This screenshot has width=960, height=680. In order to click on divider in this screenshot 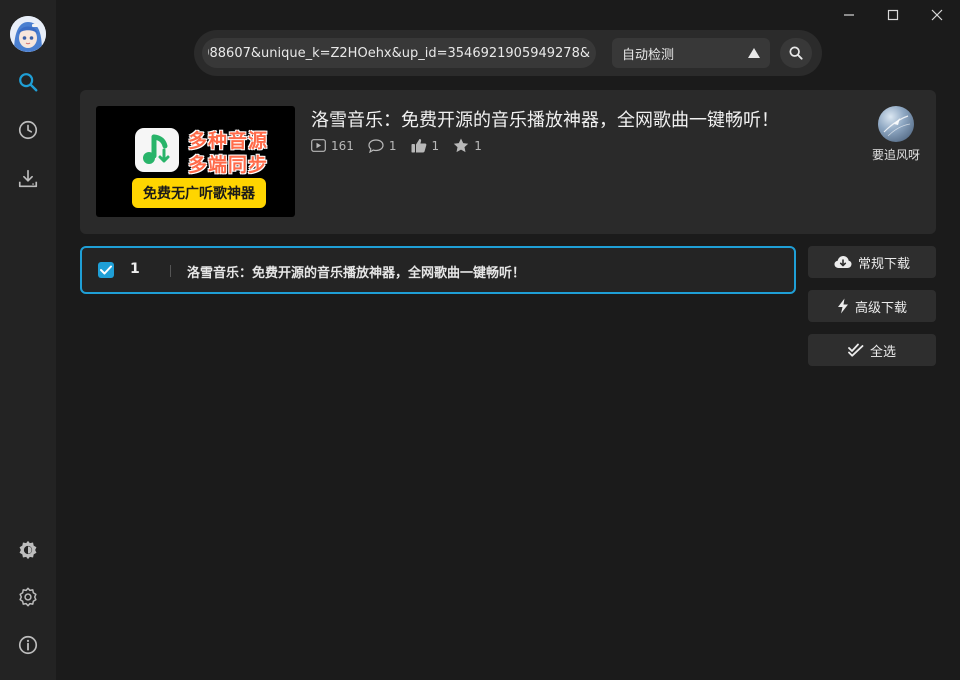, I will do `click(170, 271)`.